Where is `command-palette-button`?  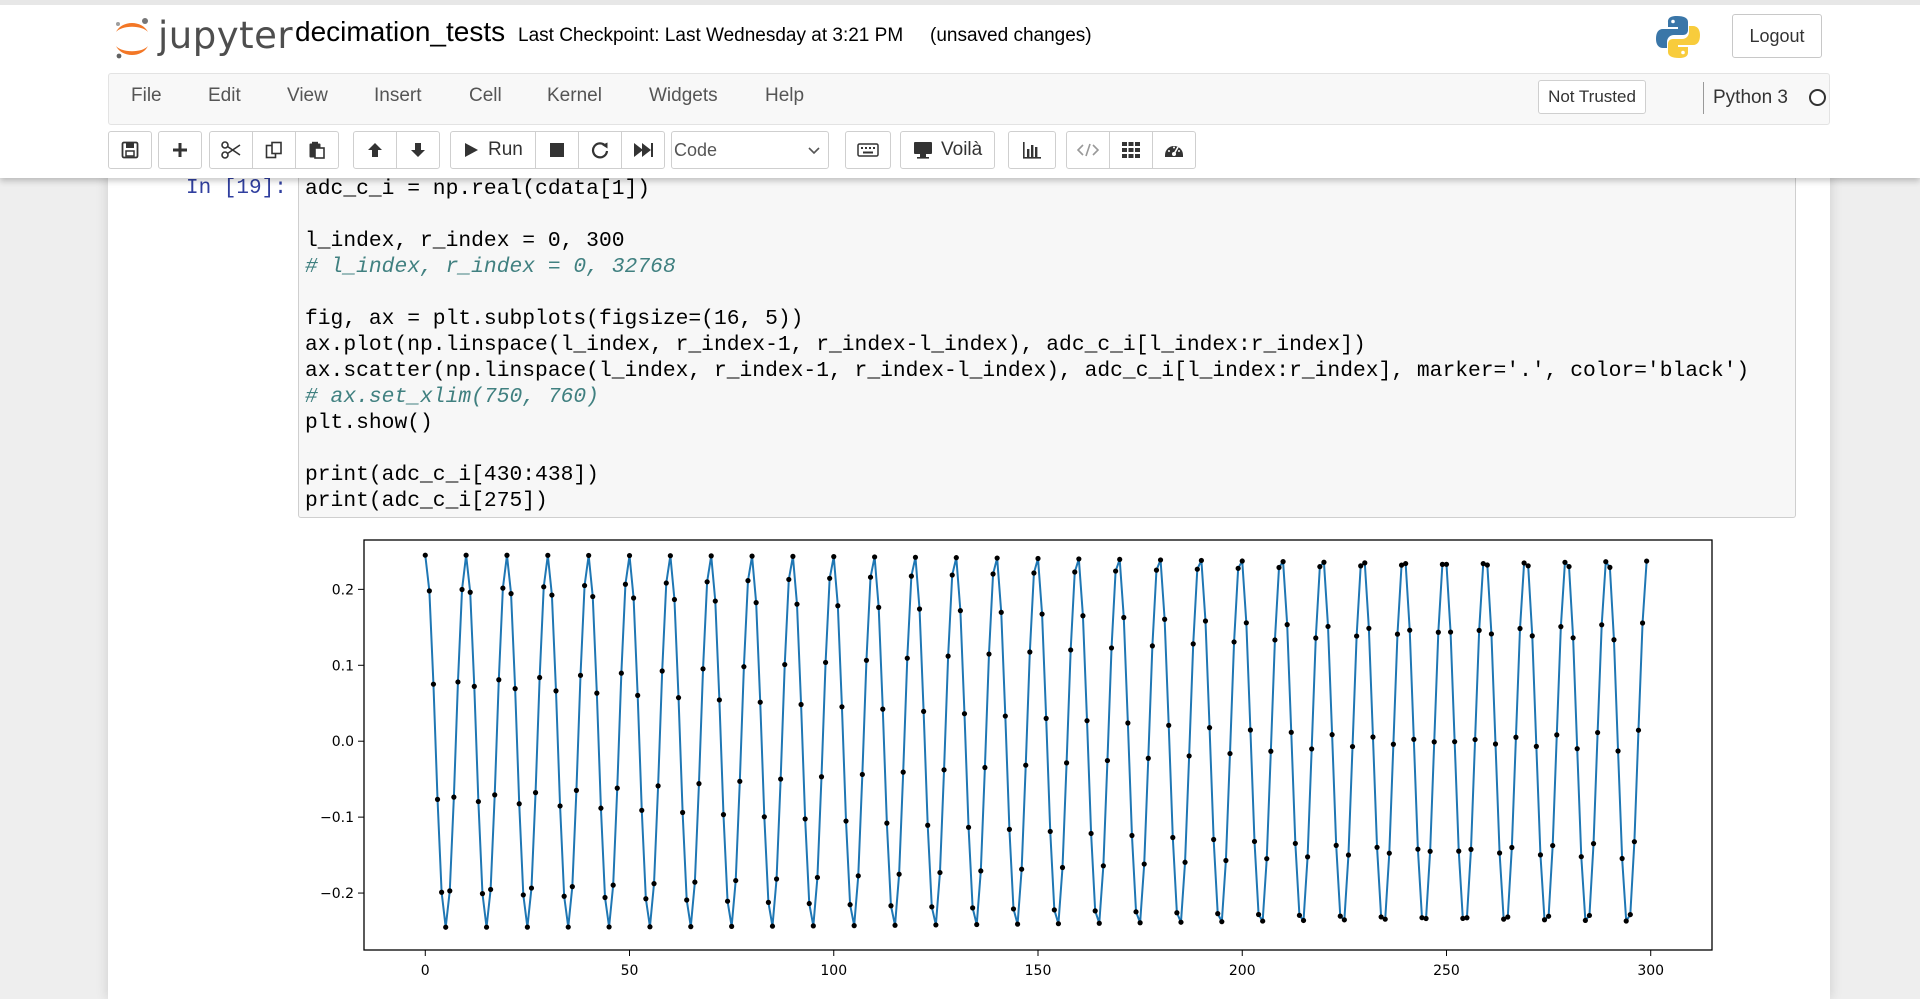
command-palette-button is located at coordinates (868, 150).